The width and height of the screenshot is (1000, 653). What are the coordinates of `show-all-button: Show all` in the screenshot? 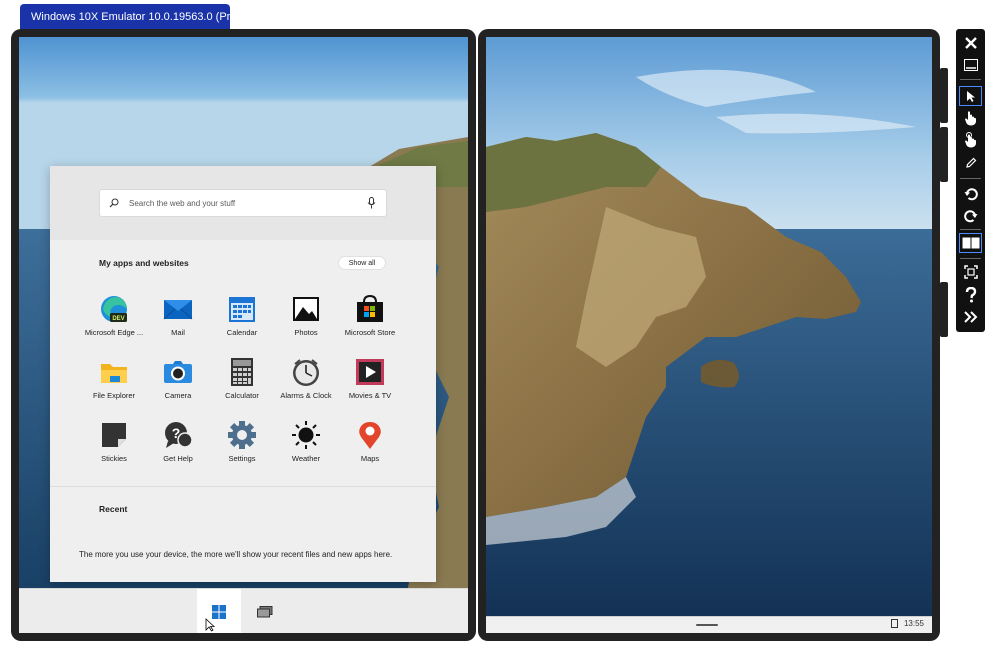 It's located at (362, 263).